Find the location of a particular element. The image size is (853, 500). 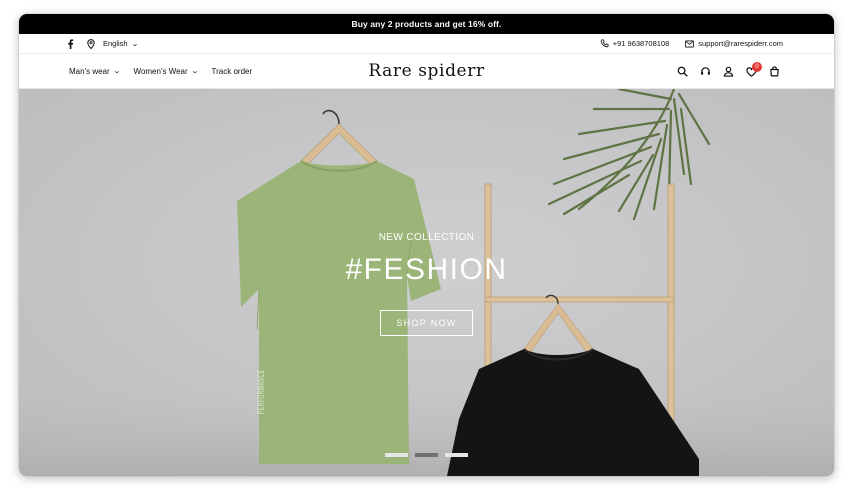

hero-eyebrow: NEW COLLECTION is located at coordinates (426, 237).